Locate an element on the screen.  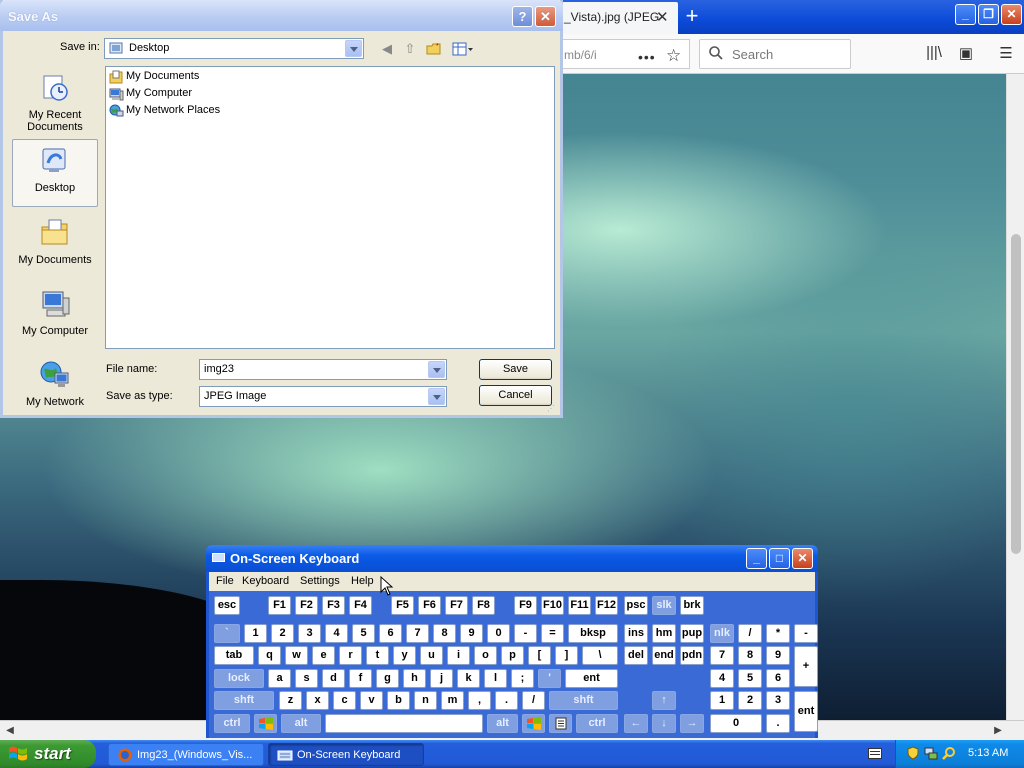
key-f4: F4 is located at coordinates (360, 605).